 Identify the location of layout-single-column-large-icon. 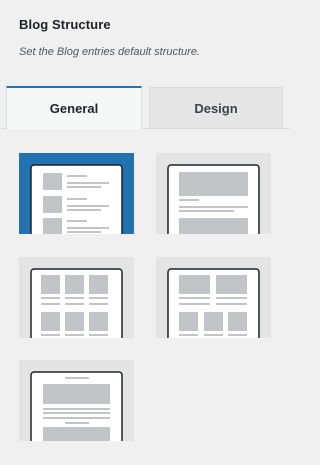
(213, 199).